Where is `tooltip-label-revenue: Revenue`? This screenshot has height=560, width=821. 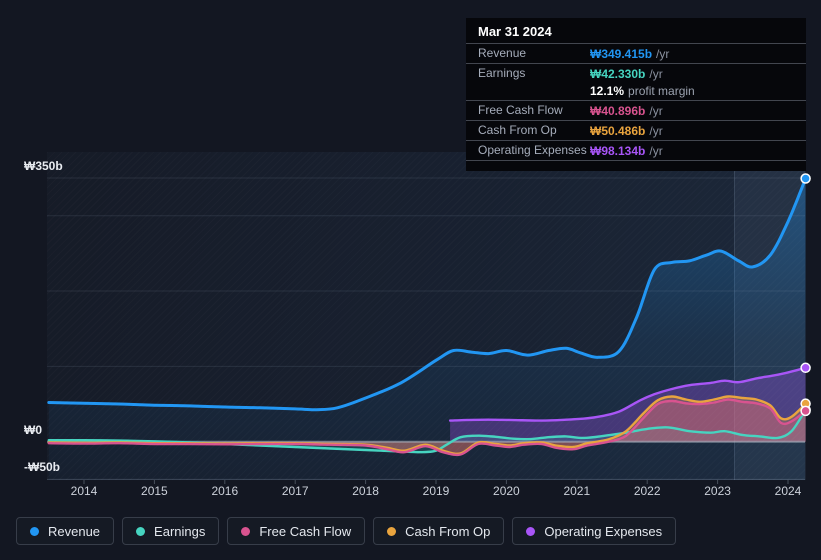 tooltip-label-revenue: Revenue is located at coordinates (502, 53).